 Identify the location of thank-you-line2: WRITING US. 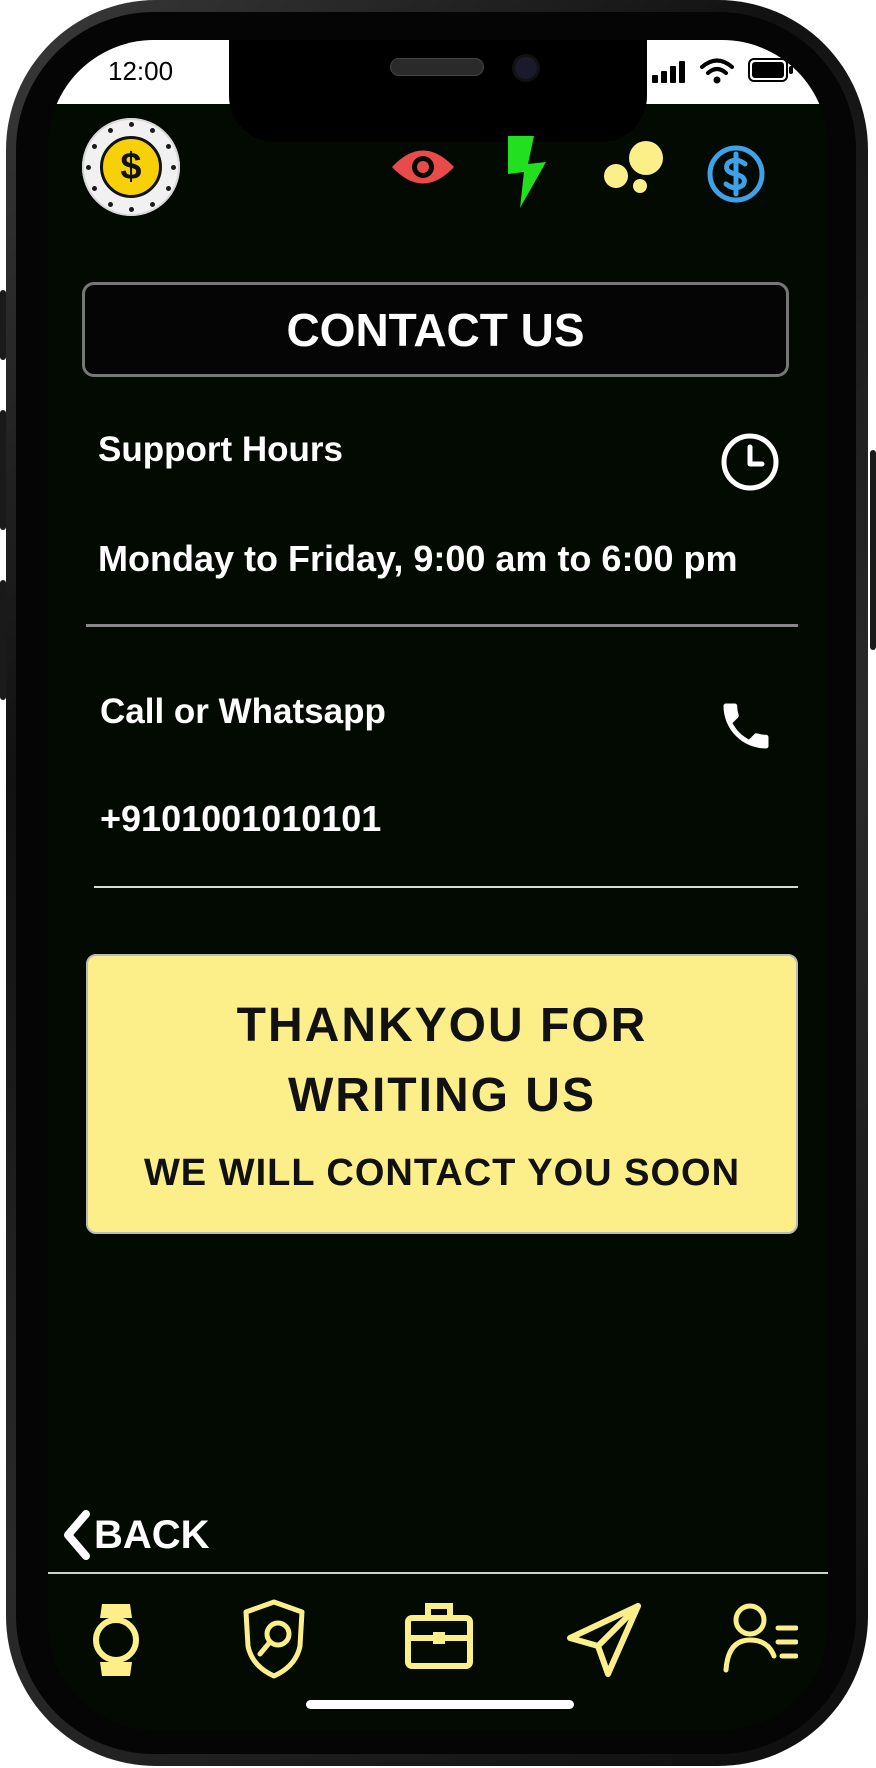
(442, 1095).